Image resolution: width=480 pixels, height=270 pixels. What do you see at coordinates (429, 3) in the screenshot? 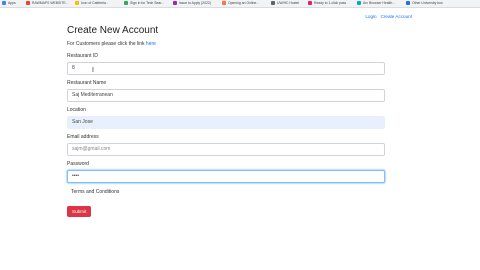
I see `bookmark-item: Other University bus` at bounding box center [429, 3].